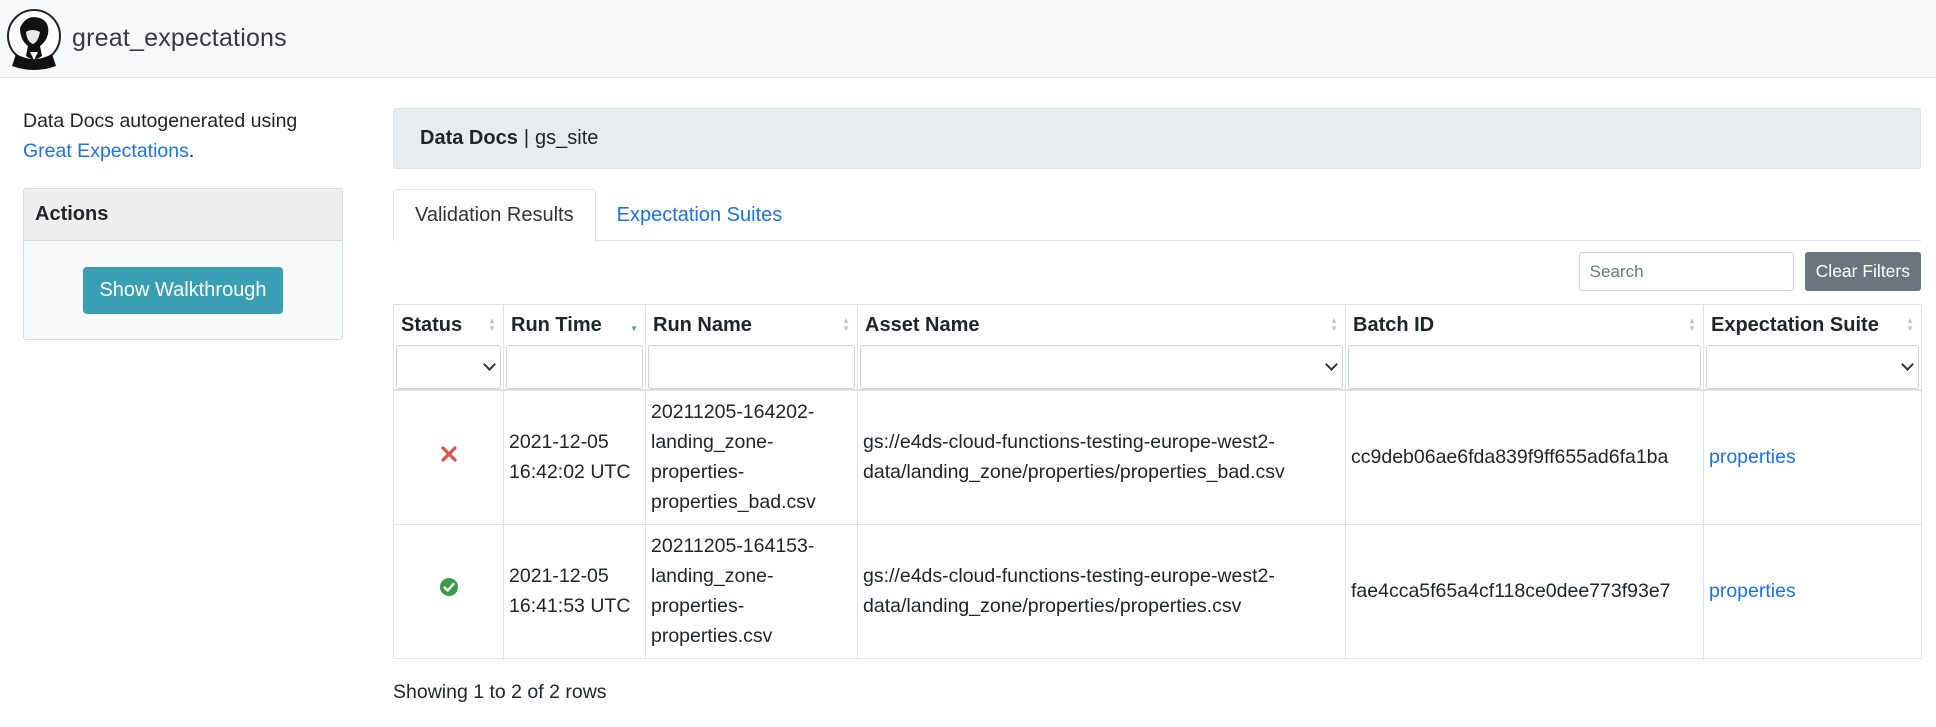 Image resolution: width=1936 pixels, height=727 pixels. Describe the element at coordinates (1524, 367) in the screenshot. I see `batch-id-filter-input` at that location.